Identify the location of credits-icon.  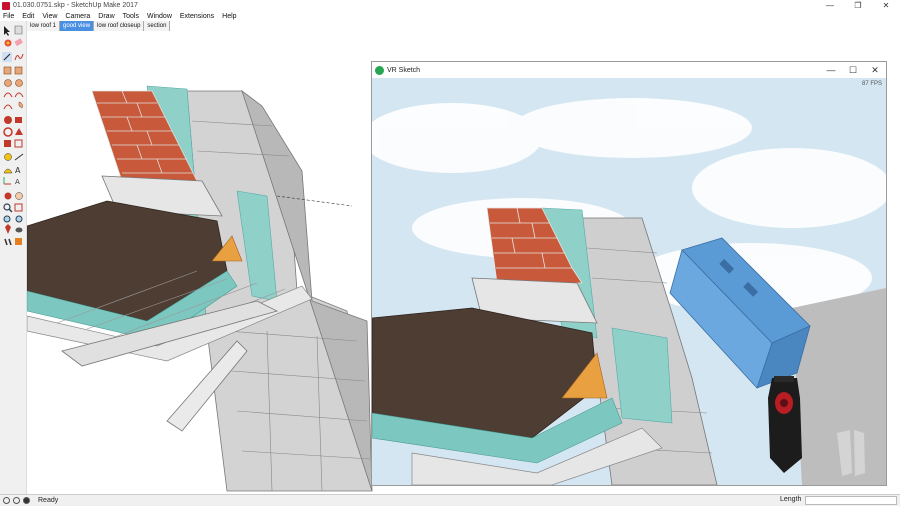
(16, 500).